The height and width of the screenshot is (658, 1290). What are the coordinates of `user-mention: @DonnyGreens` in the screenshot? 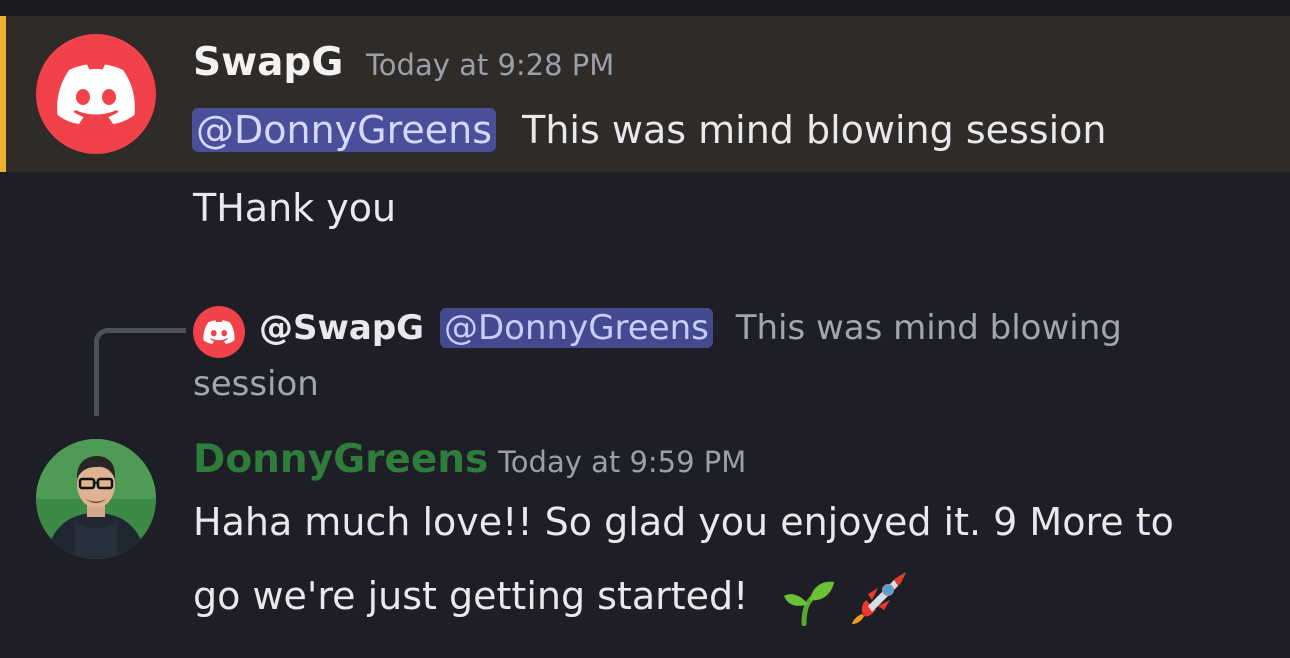 It's located at (344, 130).